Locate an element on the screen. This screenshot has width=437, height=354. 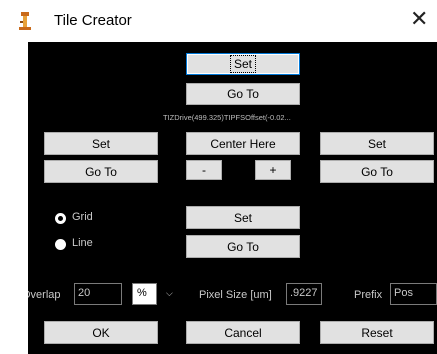
left-set-button: Set is located at coordinates (101, 143).